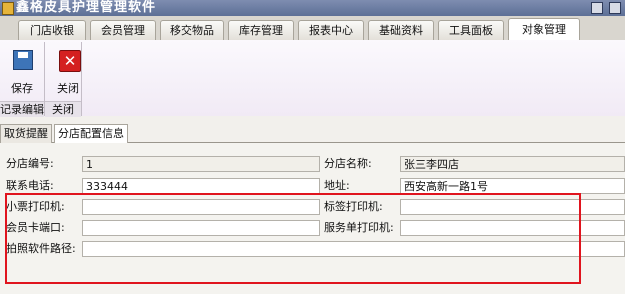 Image resolution: width=625 pixels, height=294 pixels. I want to click on close-icon: ✕, so click(70, 61).